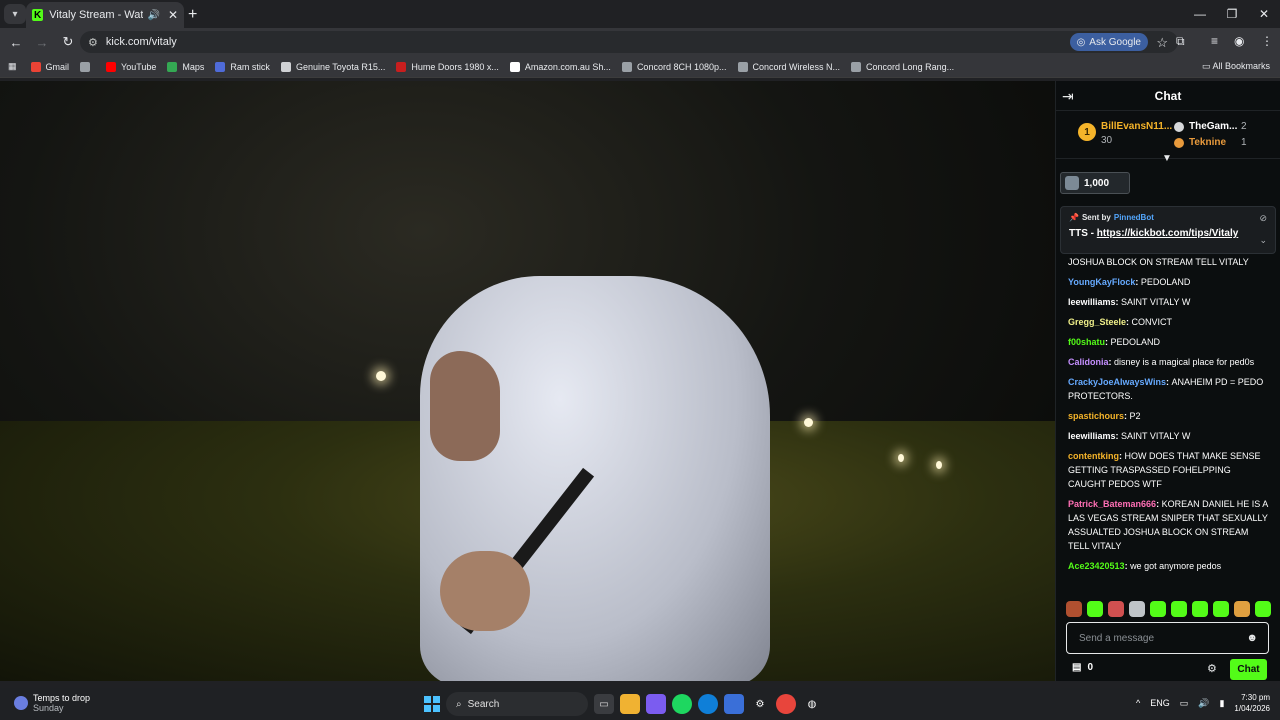  Describe the element at coordinates (1167, 158) in the screenshot. I see `expand-leaderboard-icon: ▼` at that location.